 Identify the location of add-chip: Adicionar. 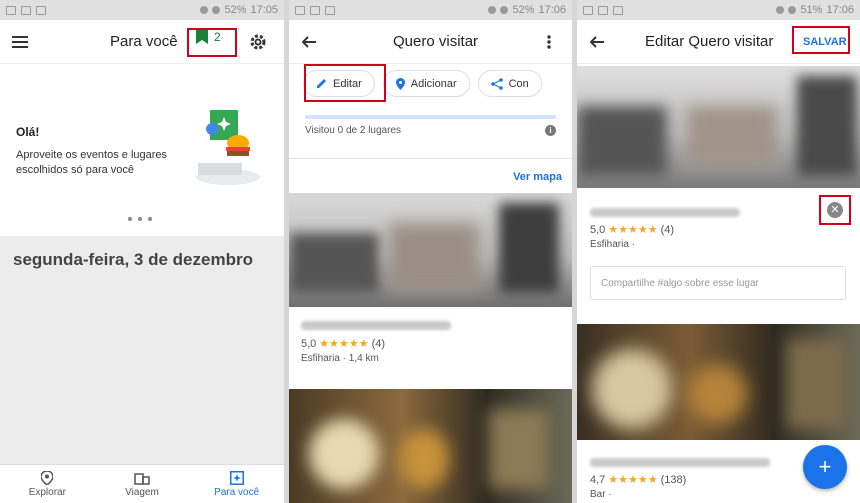
(426, 83).